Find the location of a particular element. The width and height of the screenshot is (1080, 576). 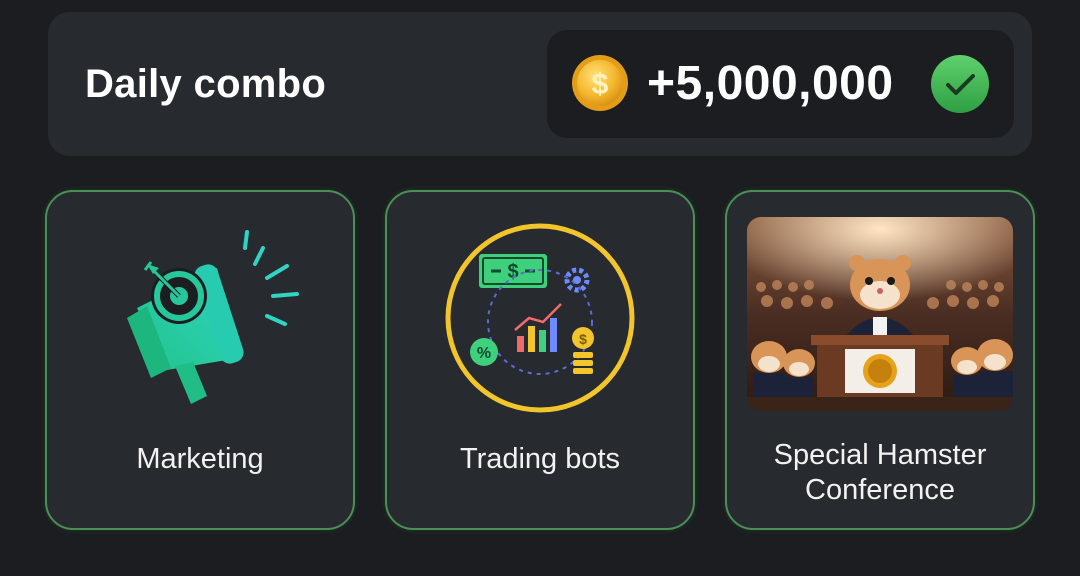

card-label-line-2: Conference is located at coordinates (880, 490).